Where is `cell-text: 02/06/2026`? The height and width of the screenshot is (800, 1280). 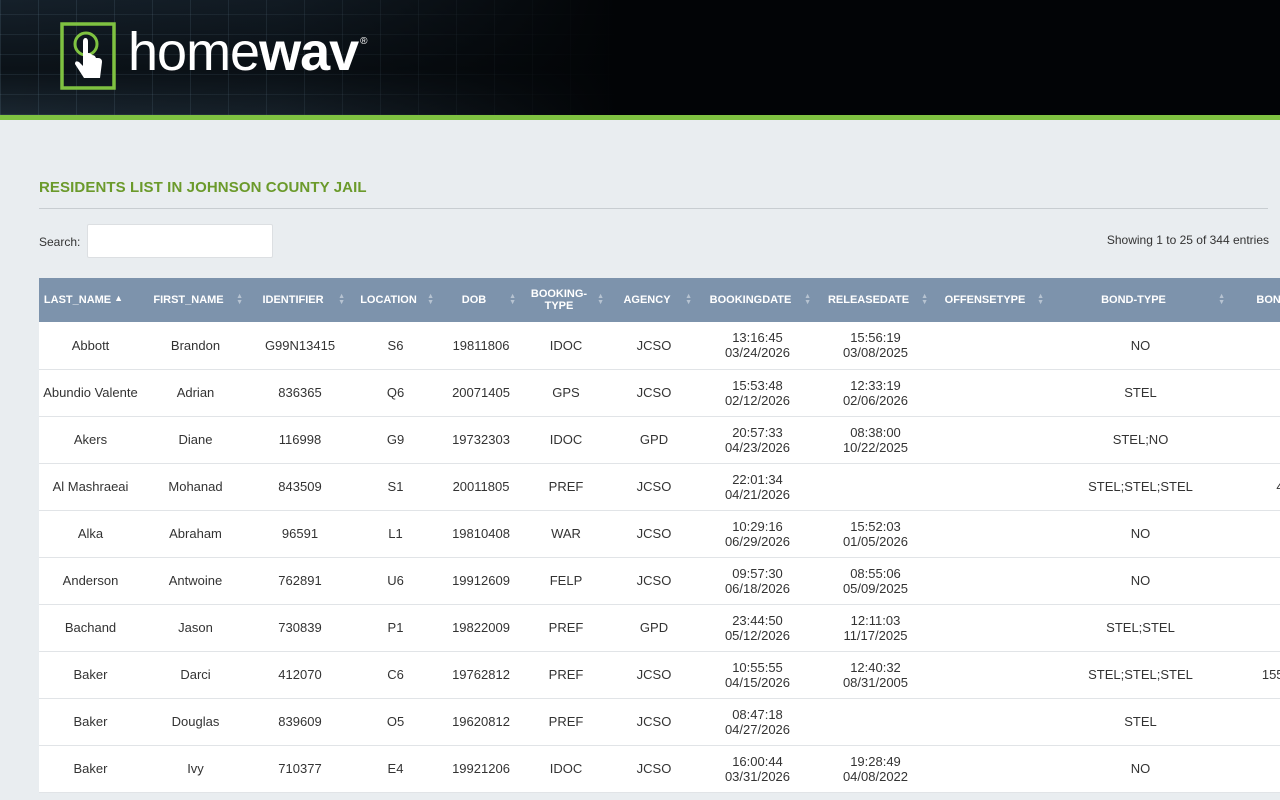 cell-text: 02/06/2026 is located at coordinates (875, 400).